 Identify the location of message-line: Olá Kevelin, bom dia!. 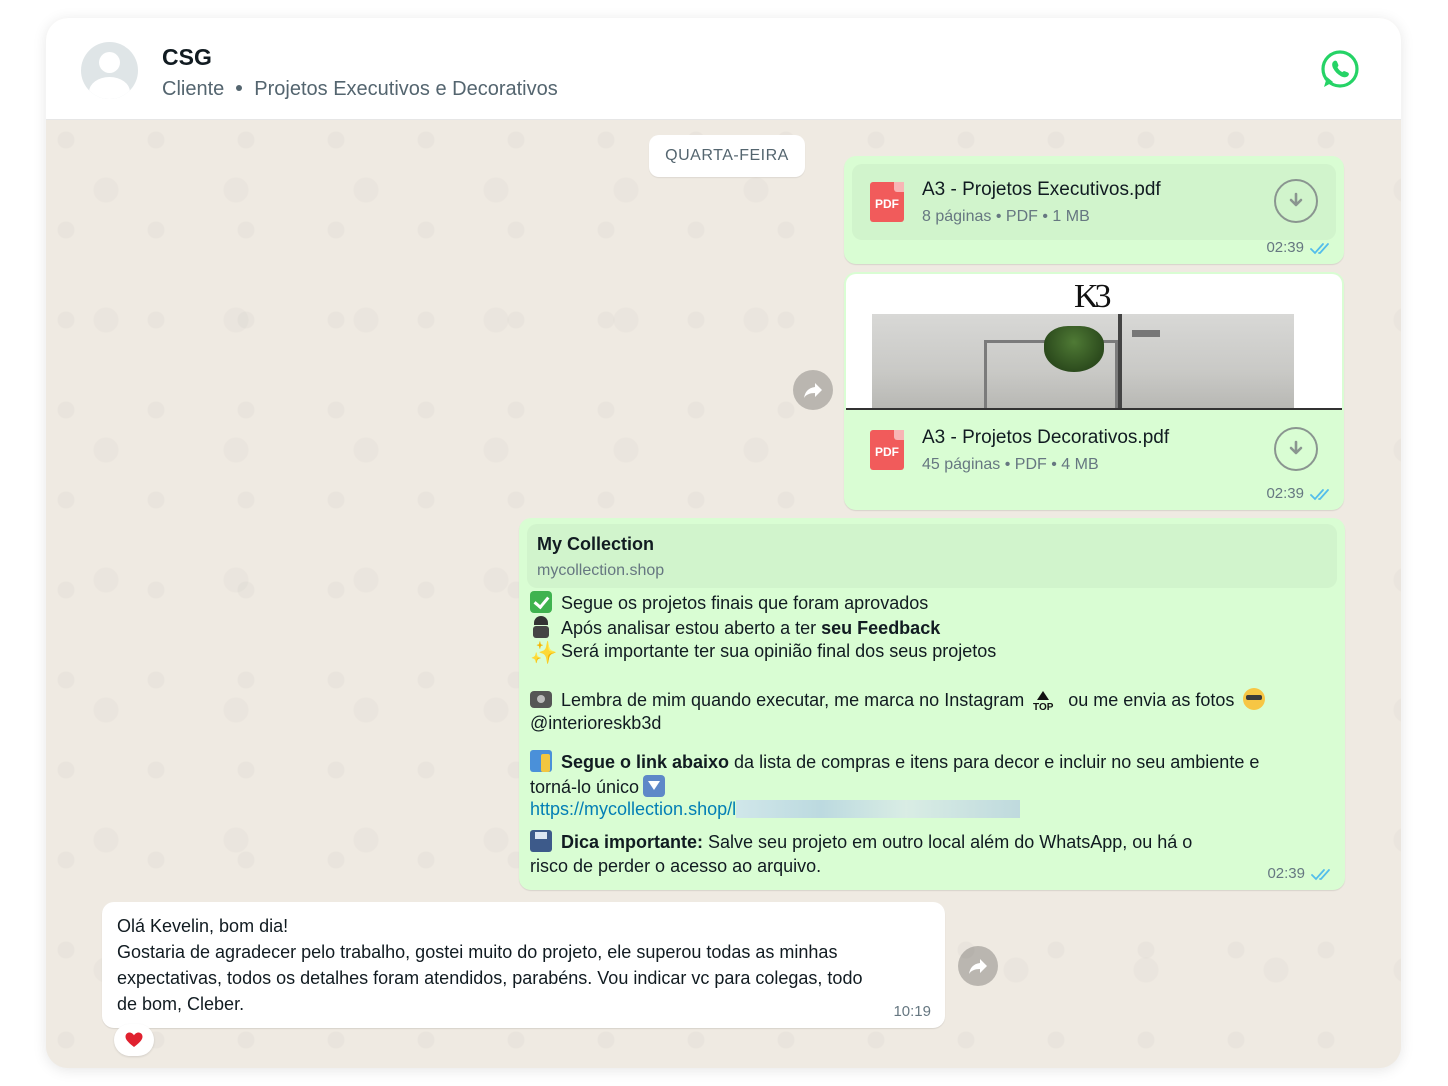
(203, 926).